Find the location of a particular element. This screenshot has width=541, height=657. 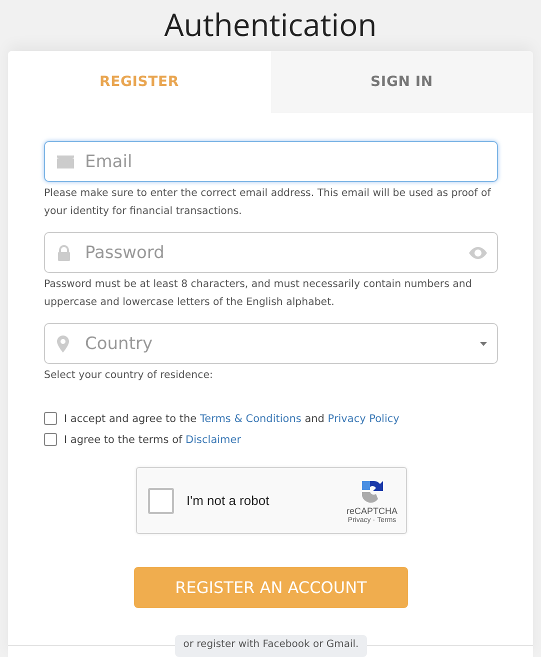

country-select: Country is located at coordinates (271, 343).